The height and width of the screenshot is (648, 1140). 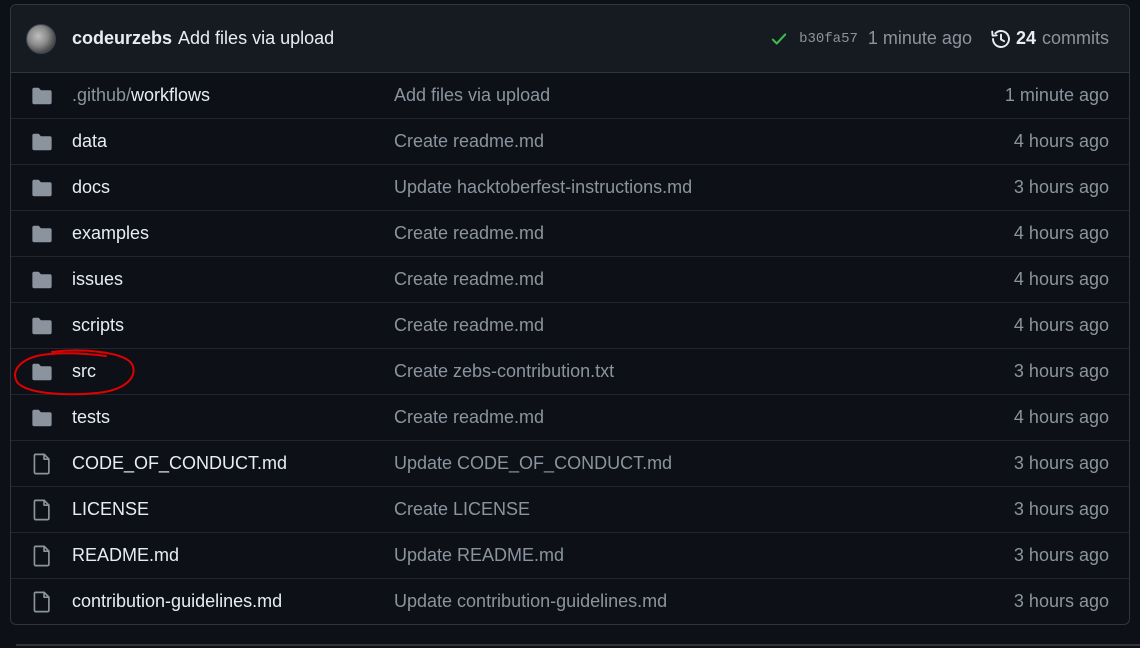 What do you see at coordinates (462, 509) in the screenshot?
I see `item-commit-message-link: Create LICENSE` at bounding box center [462, 509].